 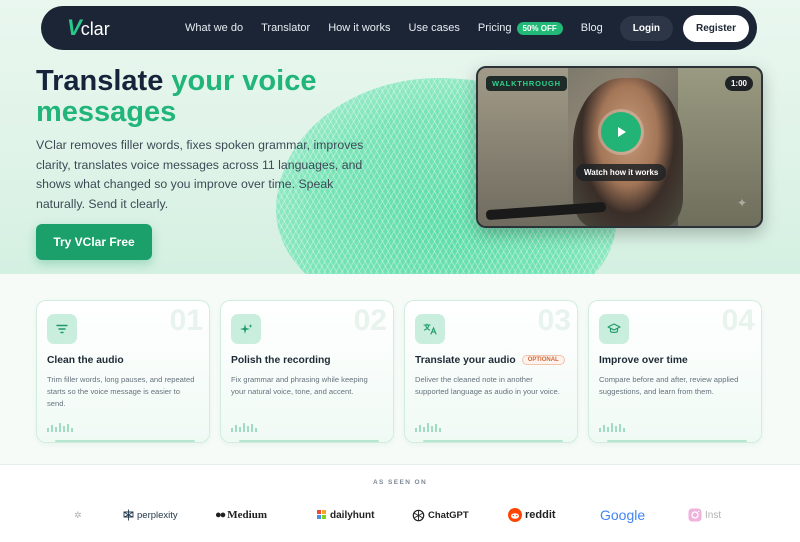 What do you see at coordinates (695, 515) in the screenshot?
I see `instagram-icon` at bounding box center [695, 515].